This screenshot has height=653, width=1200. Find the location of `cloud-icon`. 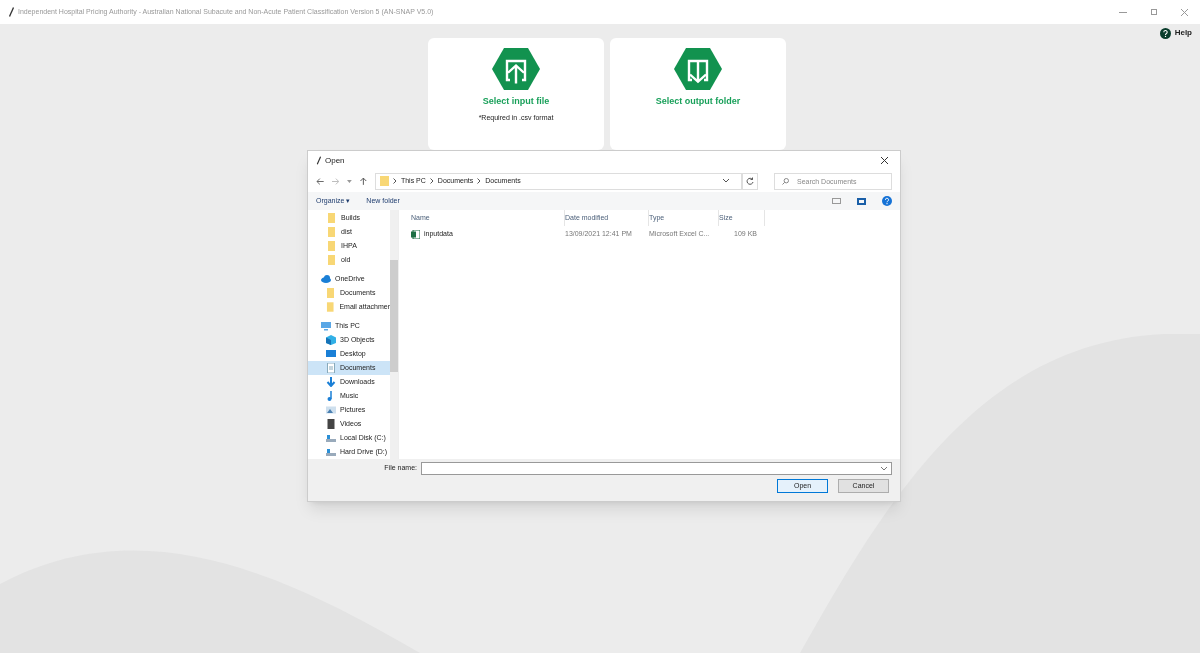

cloud-icon is located at coordinates (326, 279).